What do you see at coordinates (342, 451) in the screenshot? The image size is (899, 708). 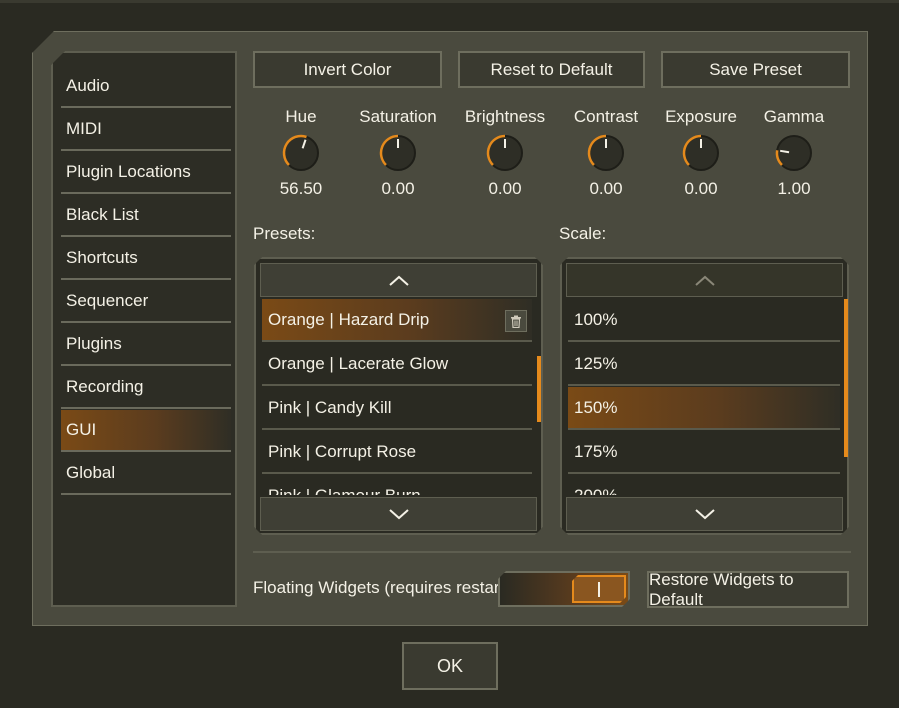 I see `preset-item-label: Pink | Corrupt Rose` at bounding box center [342, 451].